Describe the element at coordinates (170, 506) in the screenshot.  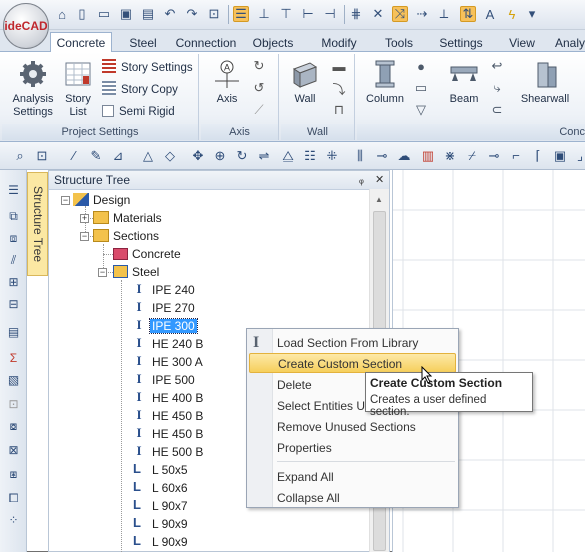
I see `tree-node-section: L 90x7` at that location.